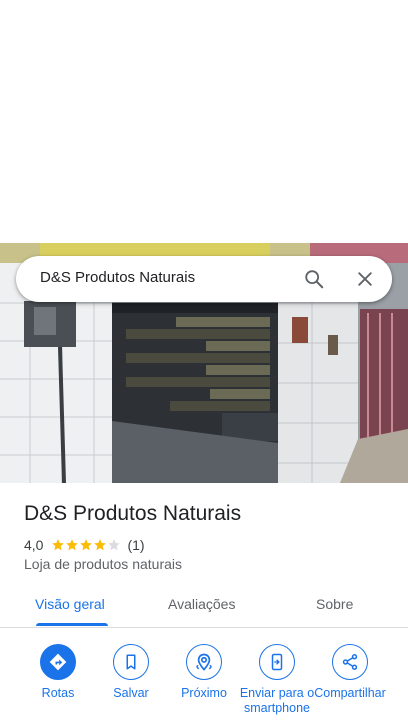  What do you see at coordinates (201, 604) in the screenshot?
I see `tab-reviews: Avaliações` at bounding box center [201, 604].